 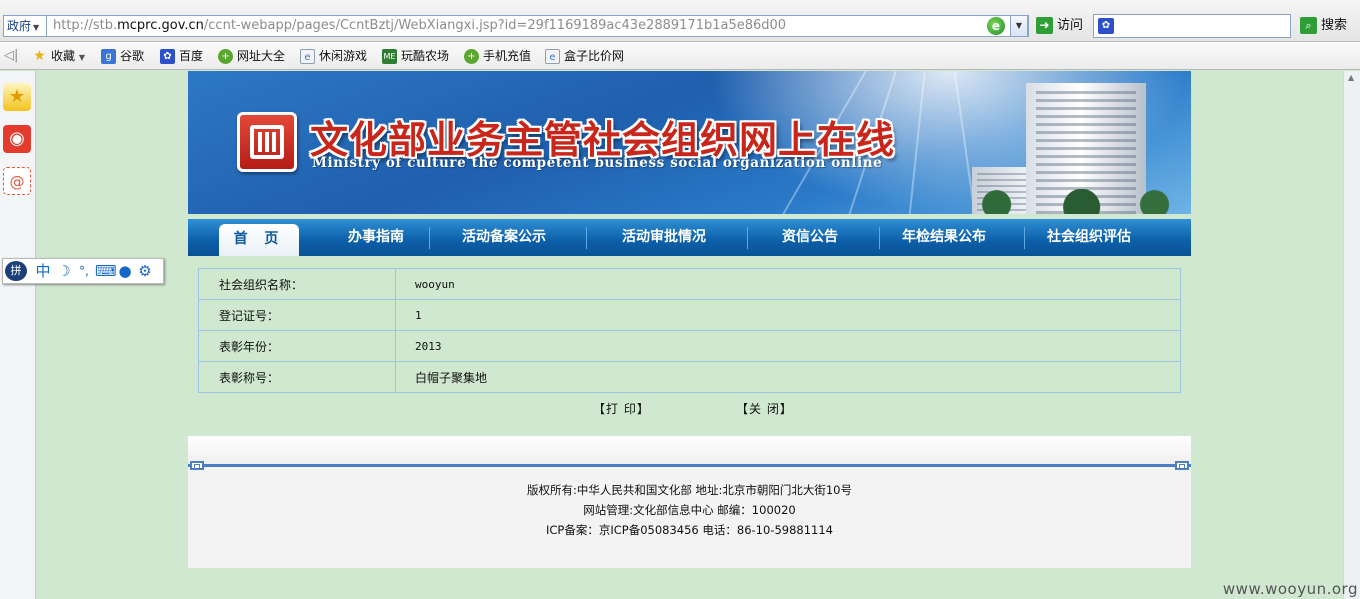 What do you see at coordinates (1351, 335) in the screenshot?
I see `vertical-scrollbar: ▲` at bounding box center [1351, 335].